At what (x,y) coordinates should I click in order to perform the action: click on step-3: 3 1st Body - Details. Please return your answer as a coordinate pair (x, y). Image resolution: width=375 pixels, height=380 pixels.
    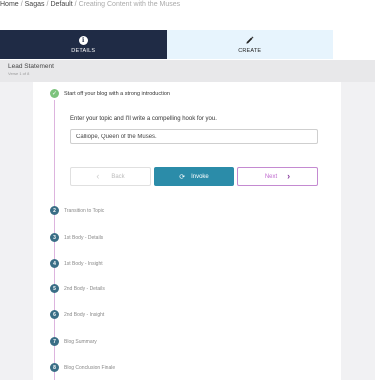
    Looking at the image, I should click on (76, 237).